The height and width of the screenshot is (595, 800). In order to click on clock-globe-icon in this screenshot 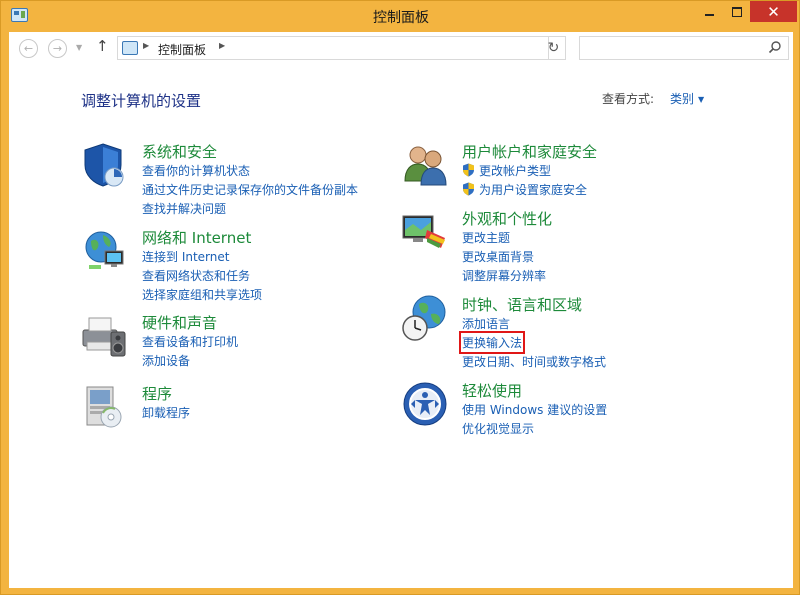, I will do `click(425, 318)`.